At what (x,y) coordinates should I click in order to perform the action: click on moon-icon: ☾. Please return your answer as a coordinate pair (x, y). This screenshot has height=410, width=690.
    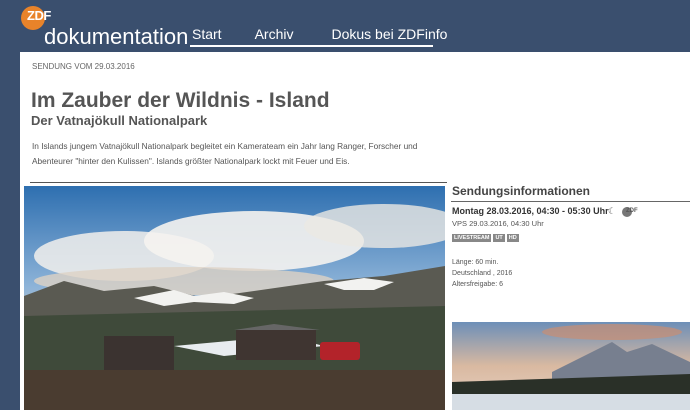
    Looking at the image, I should click on (612, 211).